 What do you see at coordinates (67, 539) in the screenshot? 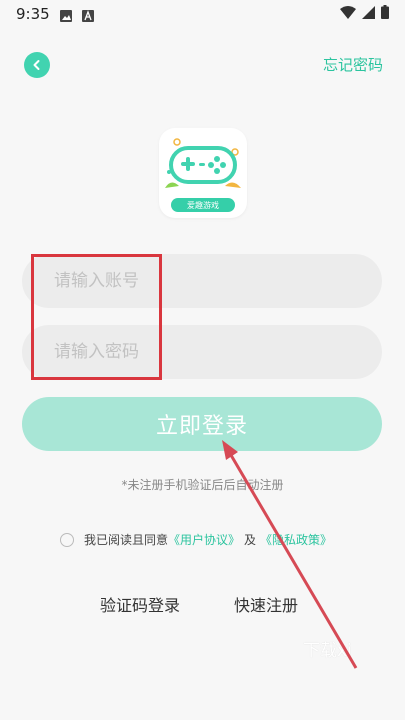
I see `agreement-checkbox` at bounding box center [67, 539].